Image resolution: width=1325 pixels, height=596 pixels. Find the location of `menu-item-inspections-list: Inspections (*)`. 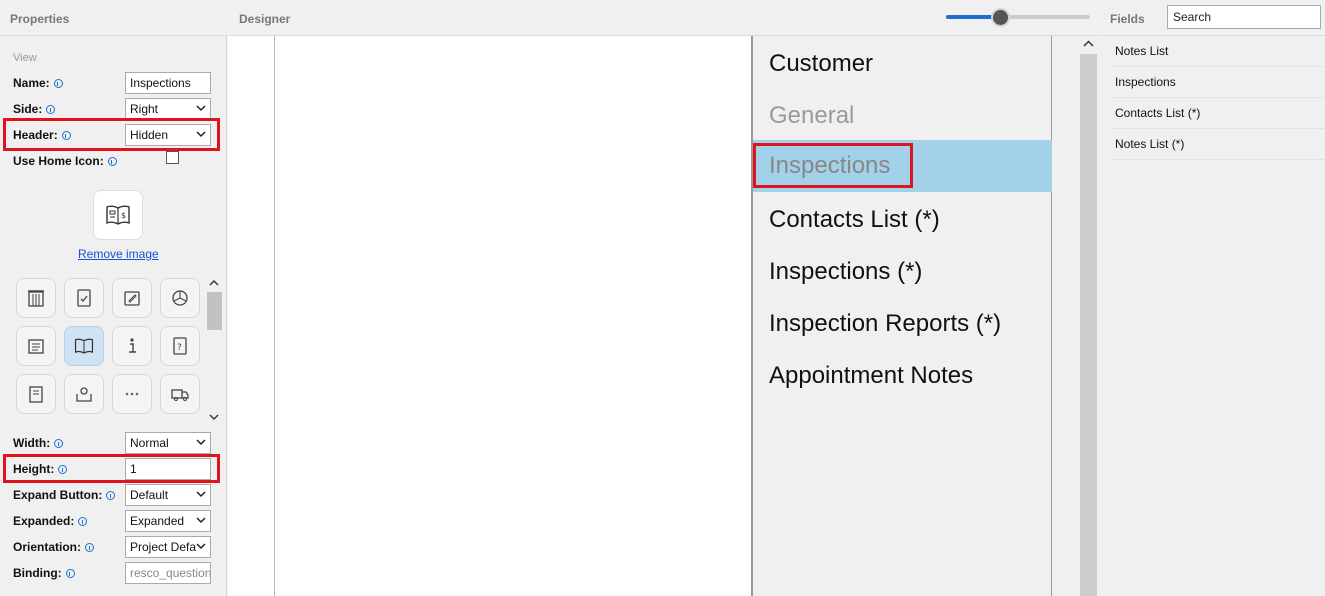

menu-item-inspections-list: Inspections (*) is located at coordinates (902, 272).